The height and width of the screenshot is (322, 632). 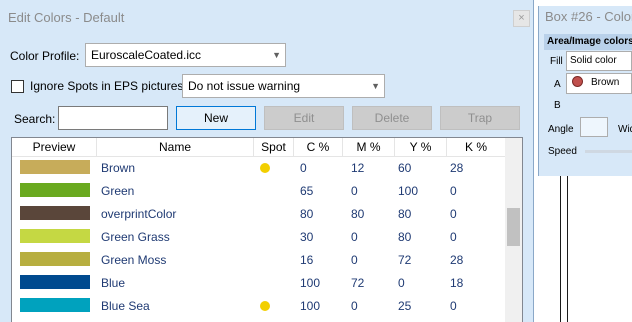 I want to click on color-profile-select: EuroscaleCoated.icc ▼, so click(x=185, y=55).